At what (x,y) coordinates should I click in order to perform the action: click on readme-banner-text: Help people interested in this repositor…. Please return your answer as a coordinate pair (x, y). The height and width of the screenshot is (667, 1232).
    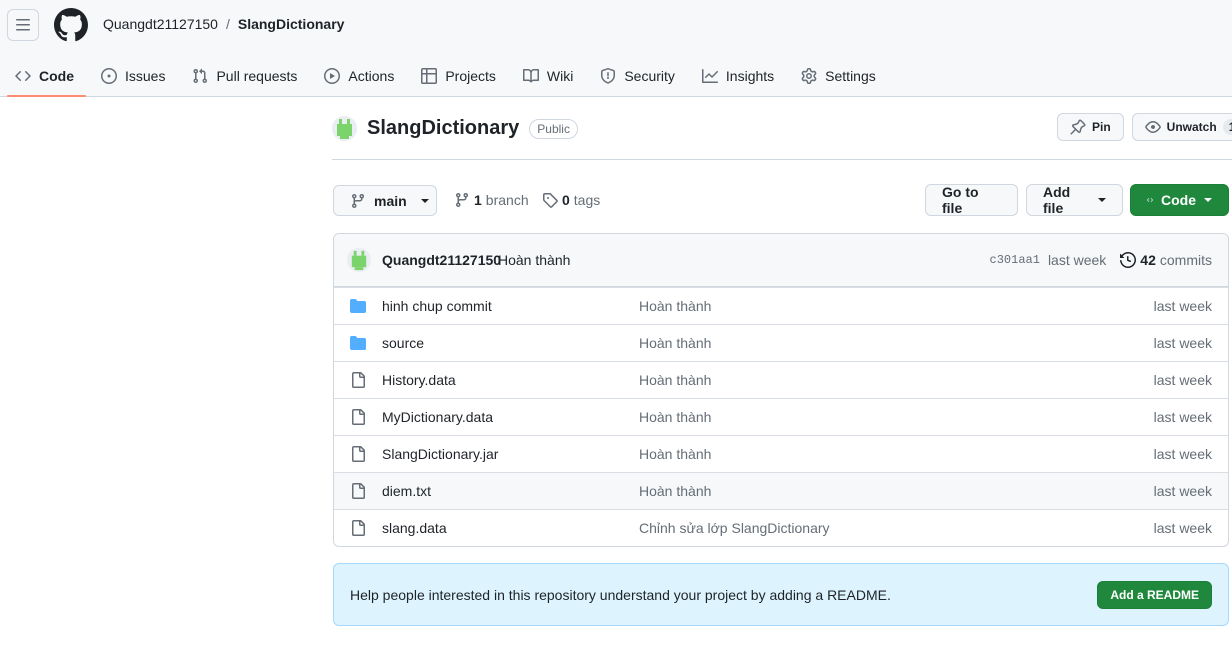
    Looking at the image, I should click on (620, 595).